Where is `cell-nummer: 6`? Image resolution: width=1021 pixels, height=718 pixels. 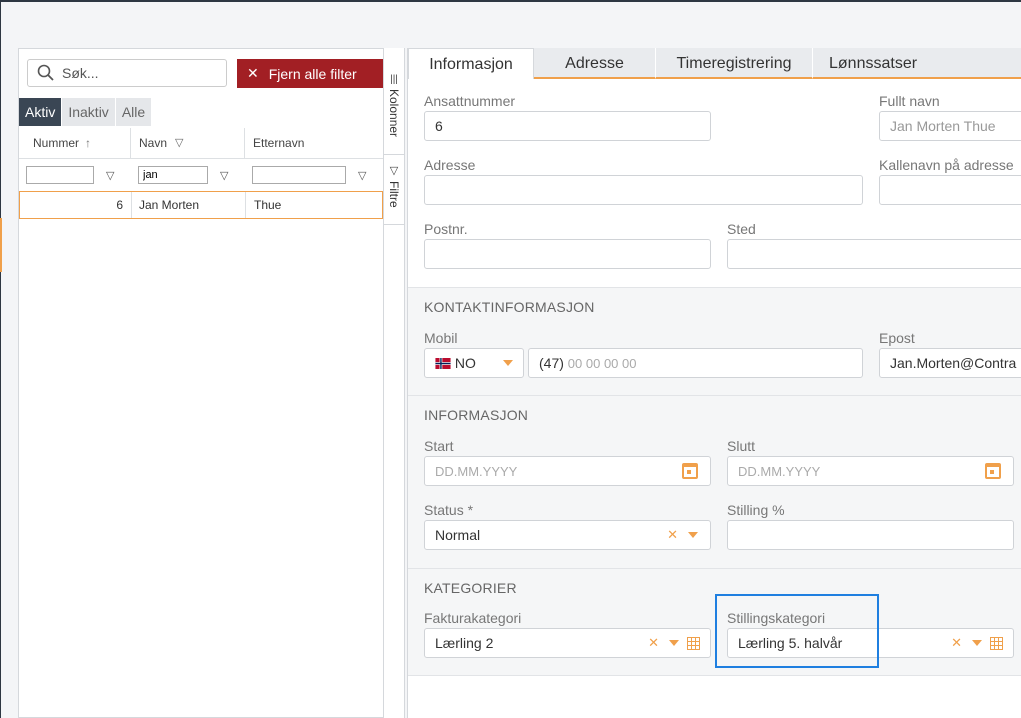
cell-nummer: 6 is located at coordinates (76, 205).